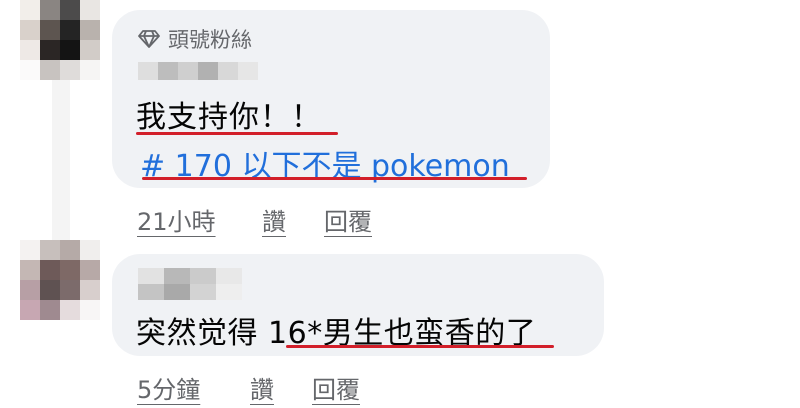 The height and width of the screenshot is (408, 800). I want to click on top-fan-badge: 頭號粉絲, so click(195, 39).